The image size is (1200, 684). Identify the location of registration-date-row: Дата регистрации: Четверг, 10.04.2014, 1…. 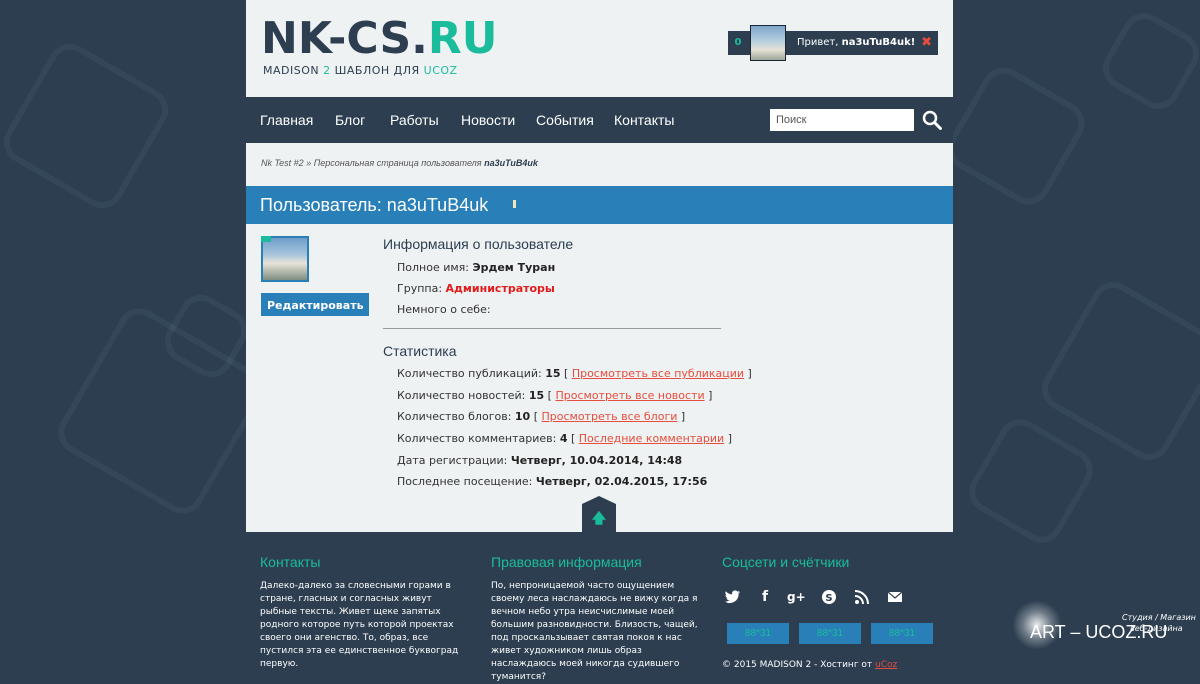
(540, 460).